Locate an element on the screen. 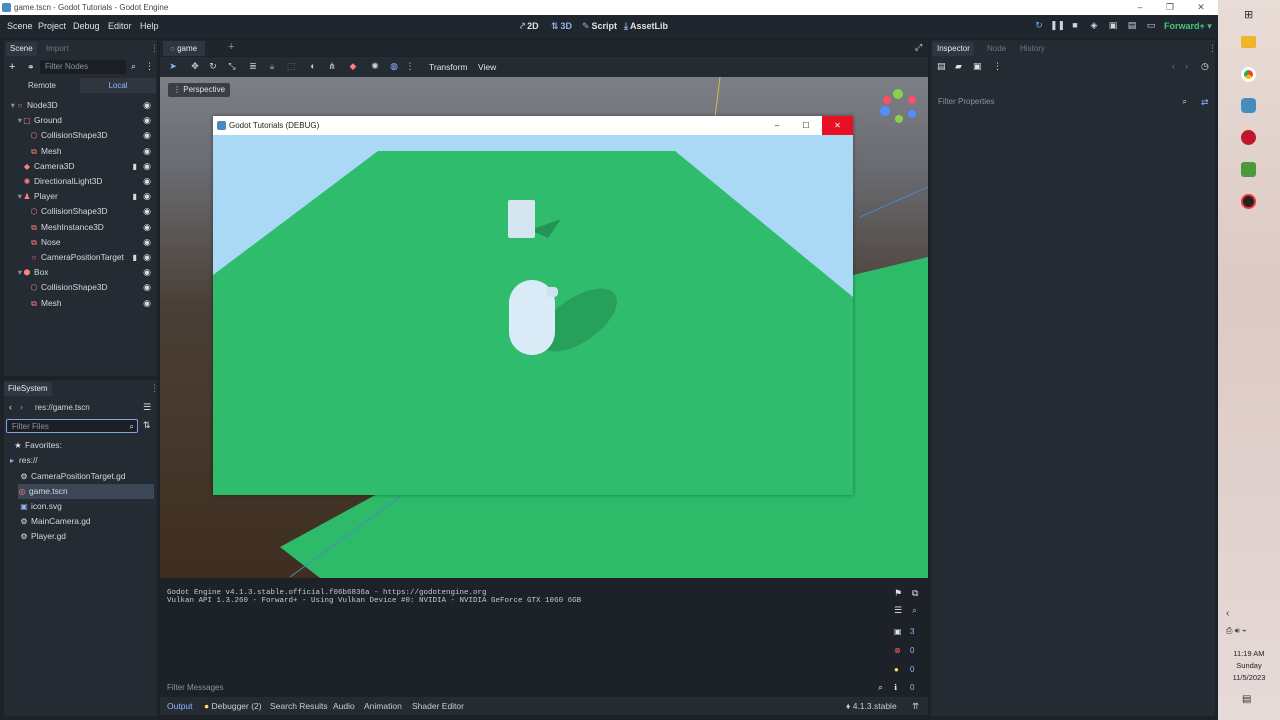  mode-script: ✎ Script is located at coordinates (599, 26).